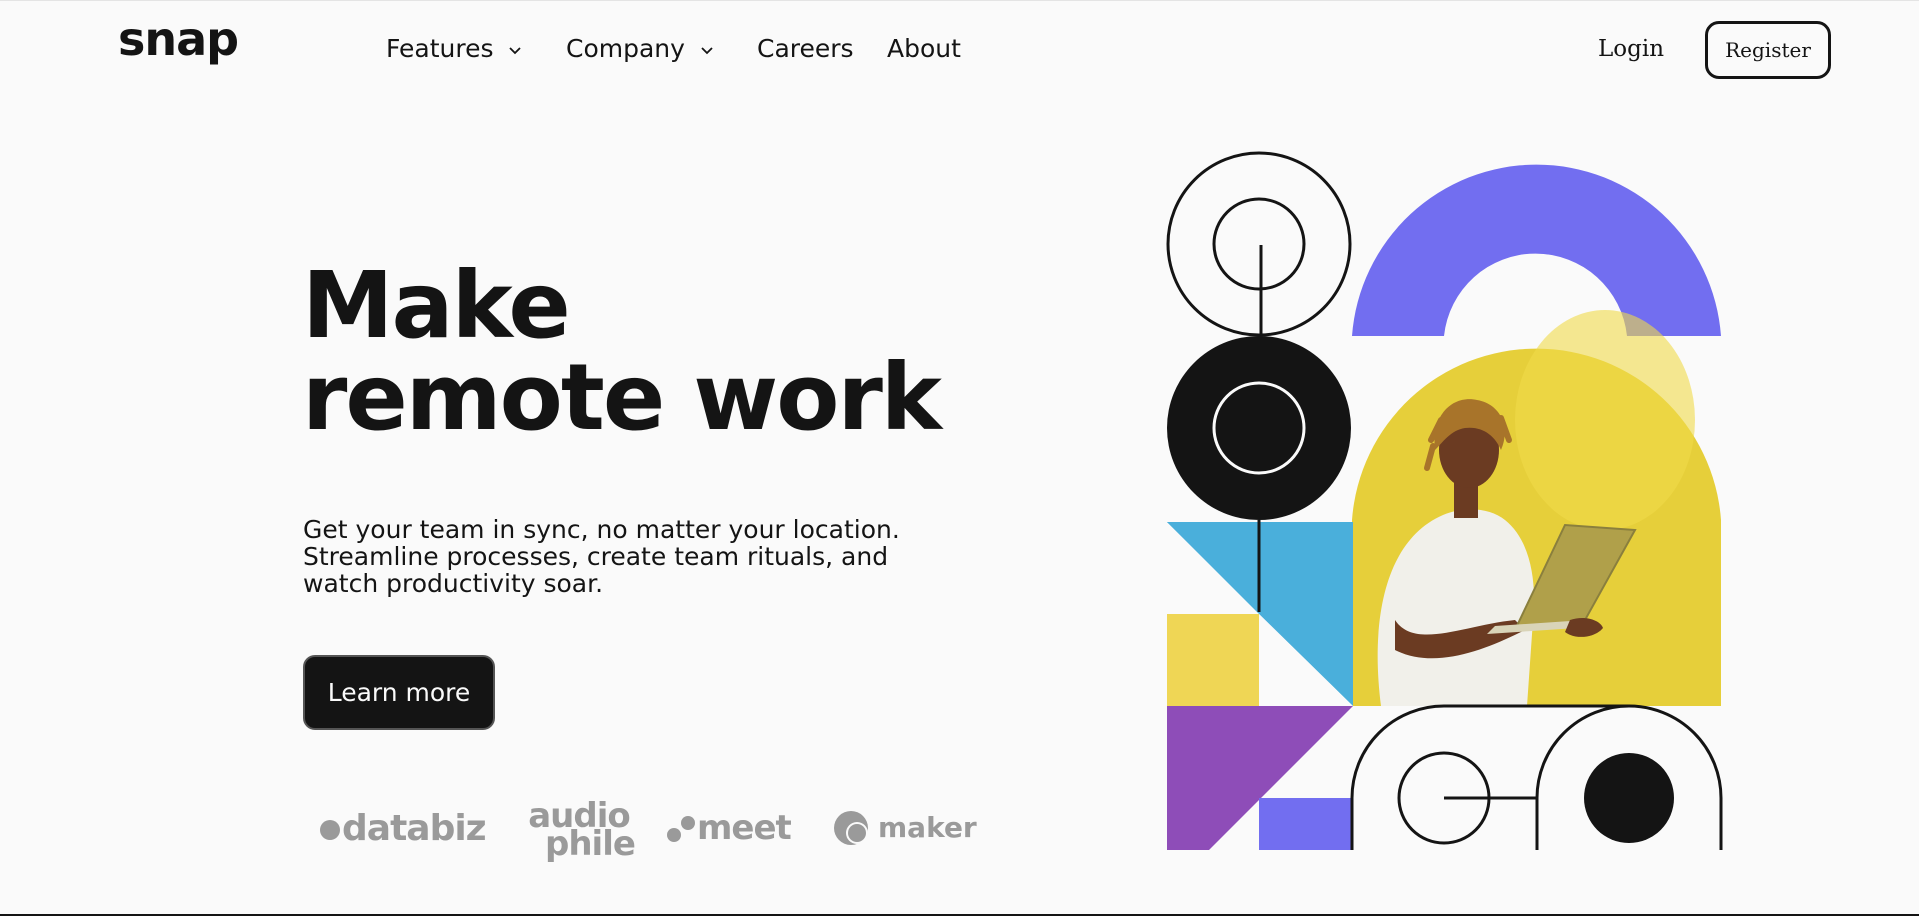  Describe the element at coordinates (1259, 244) in the screenshot. I see `outline-circles-graphic` at that location.